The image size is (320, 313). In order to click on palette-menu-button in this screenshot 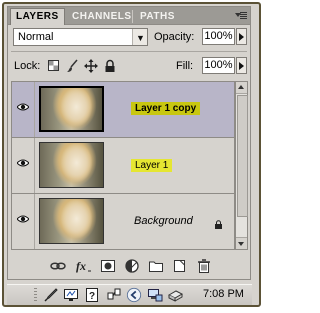, I will do `click(240, 15)`.